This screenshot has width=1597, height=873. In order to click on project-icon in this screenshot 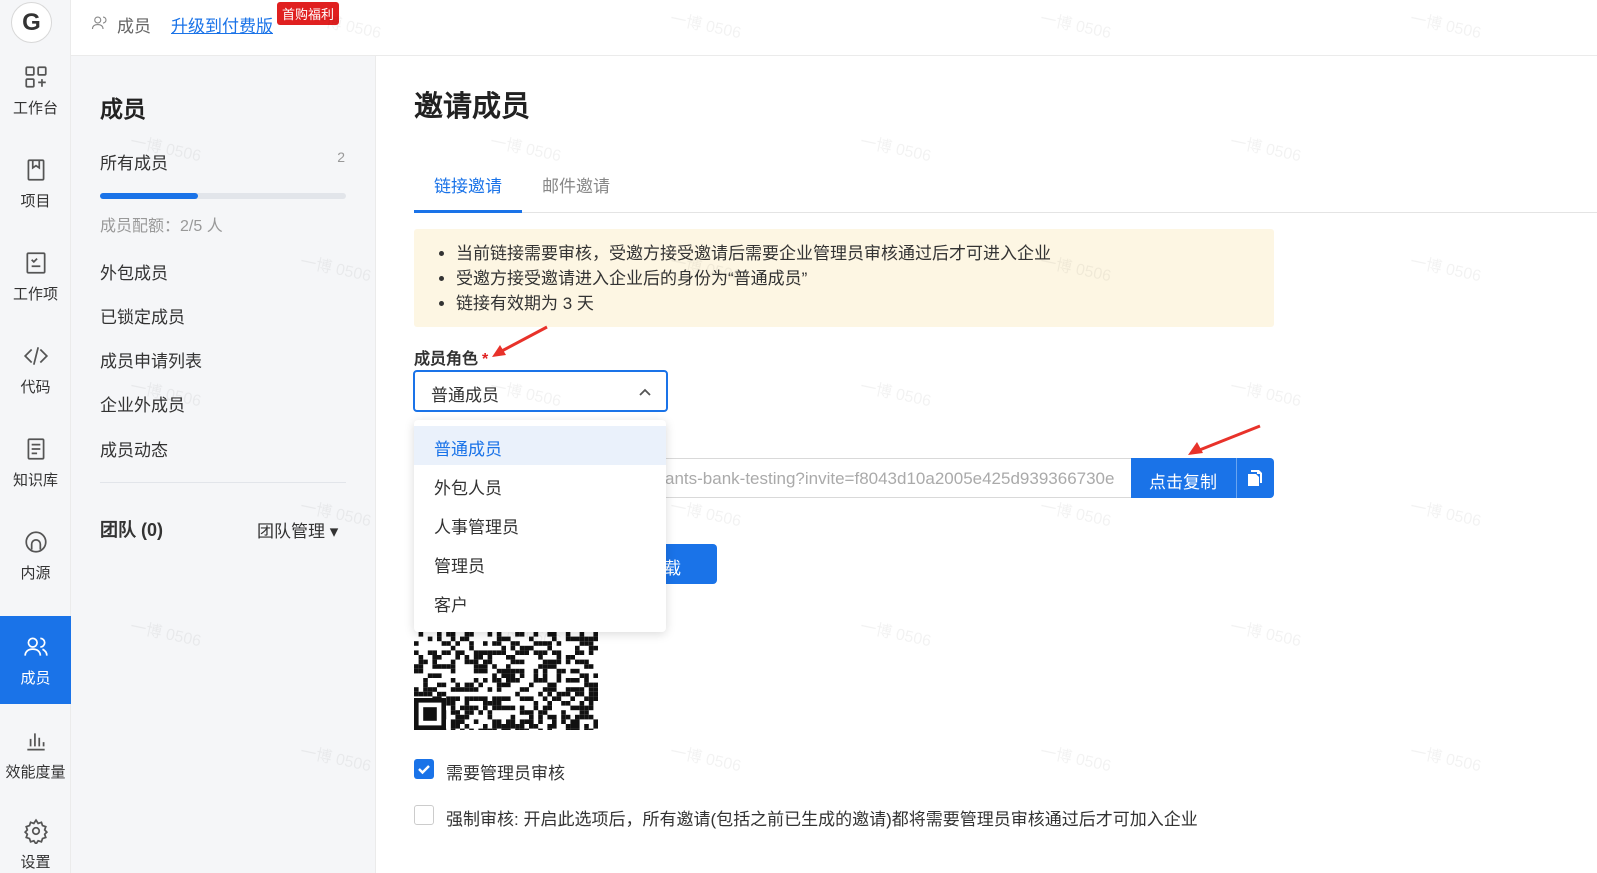, I will do `click(36, 170)`.